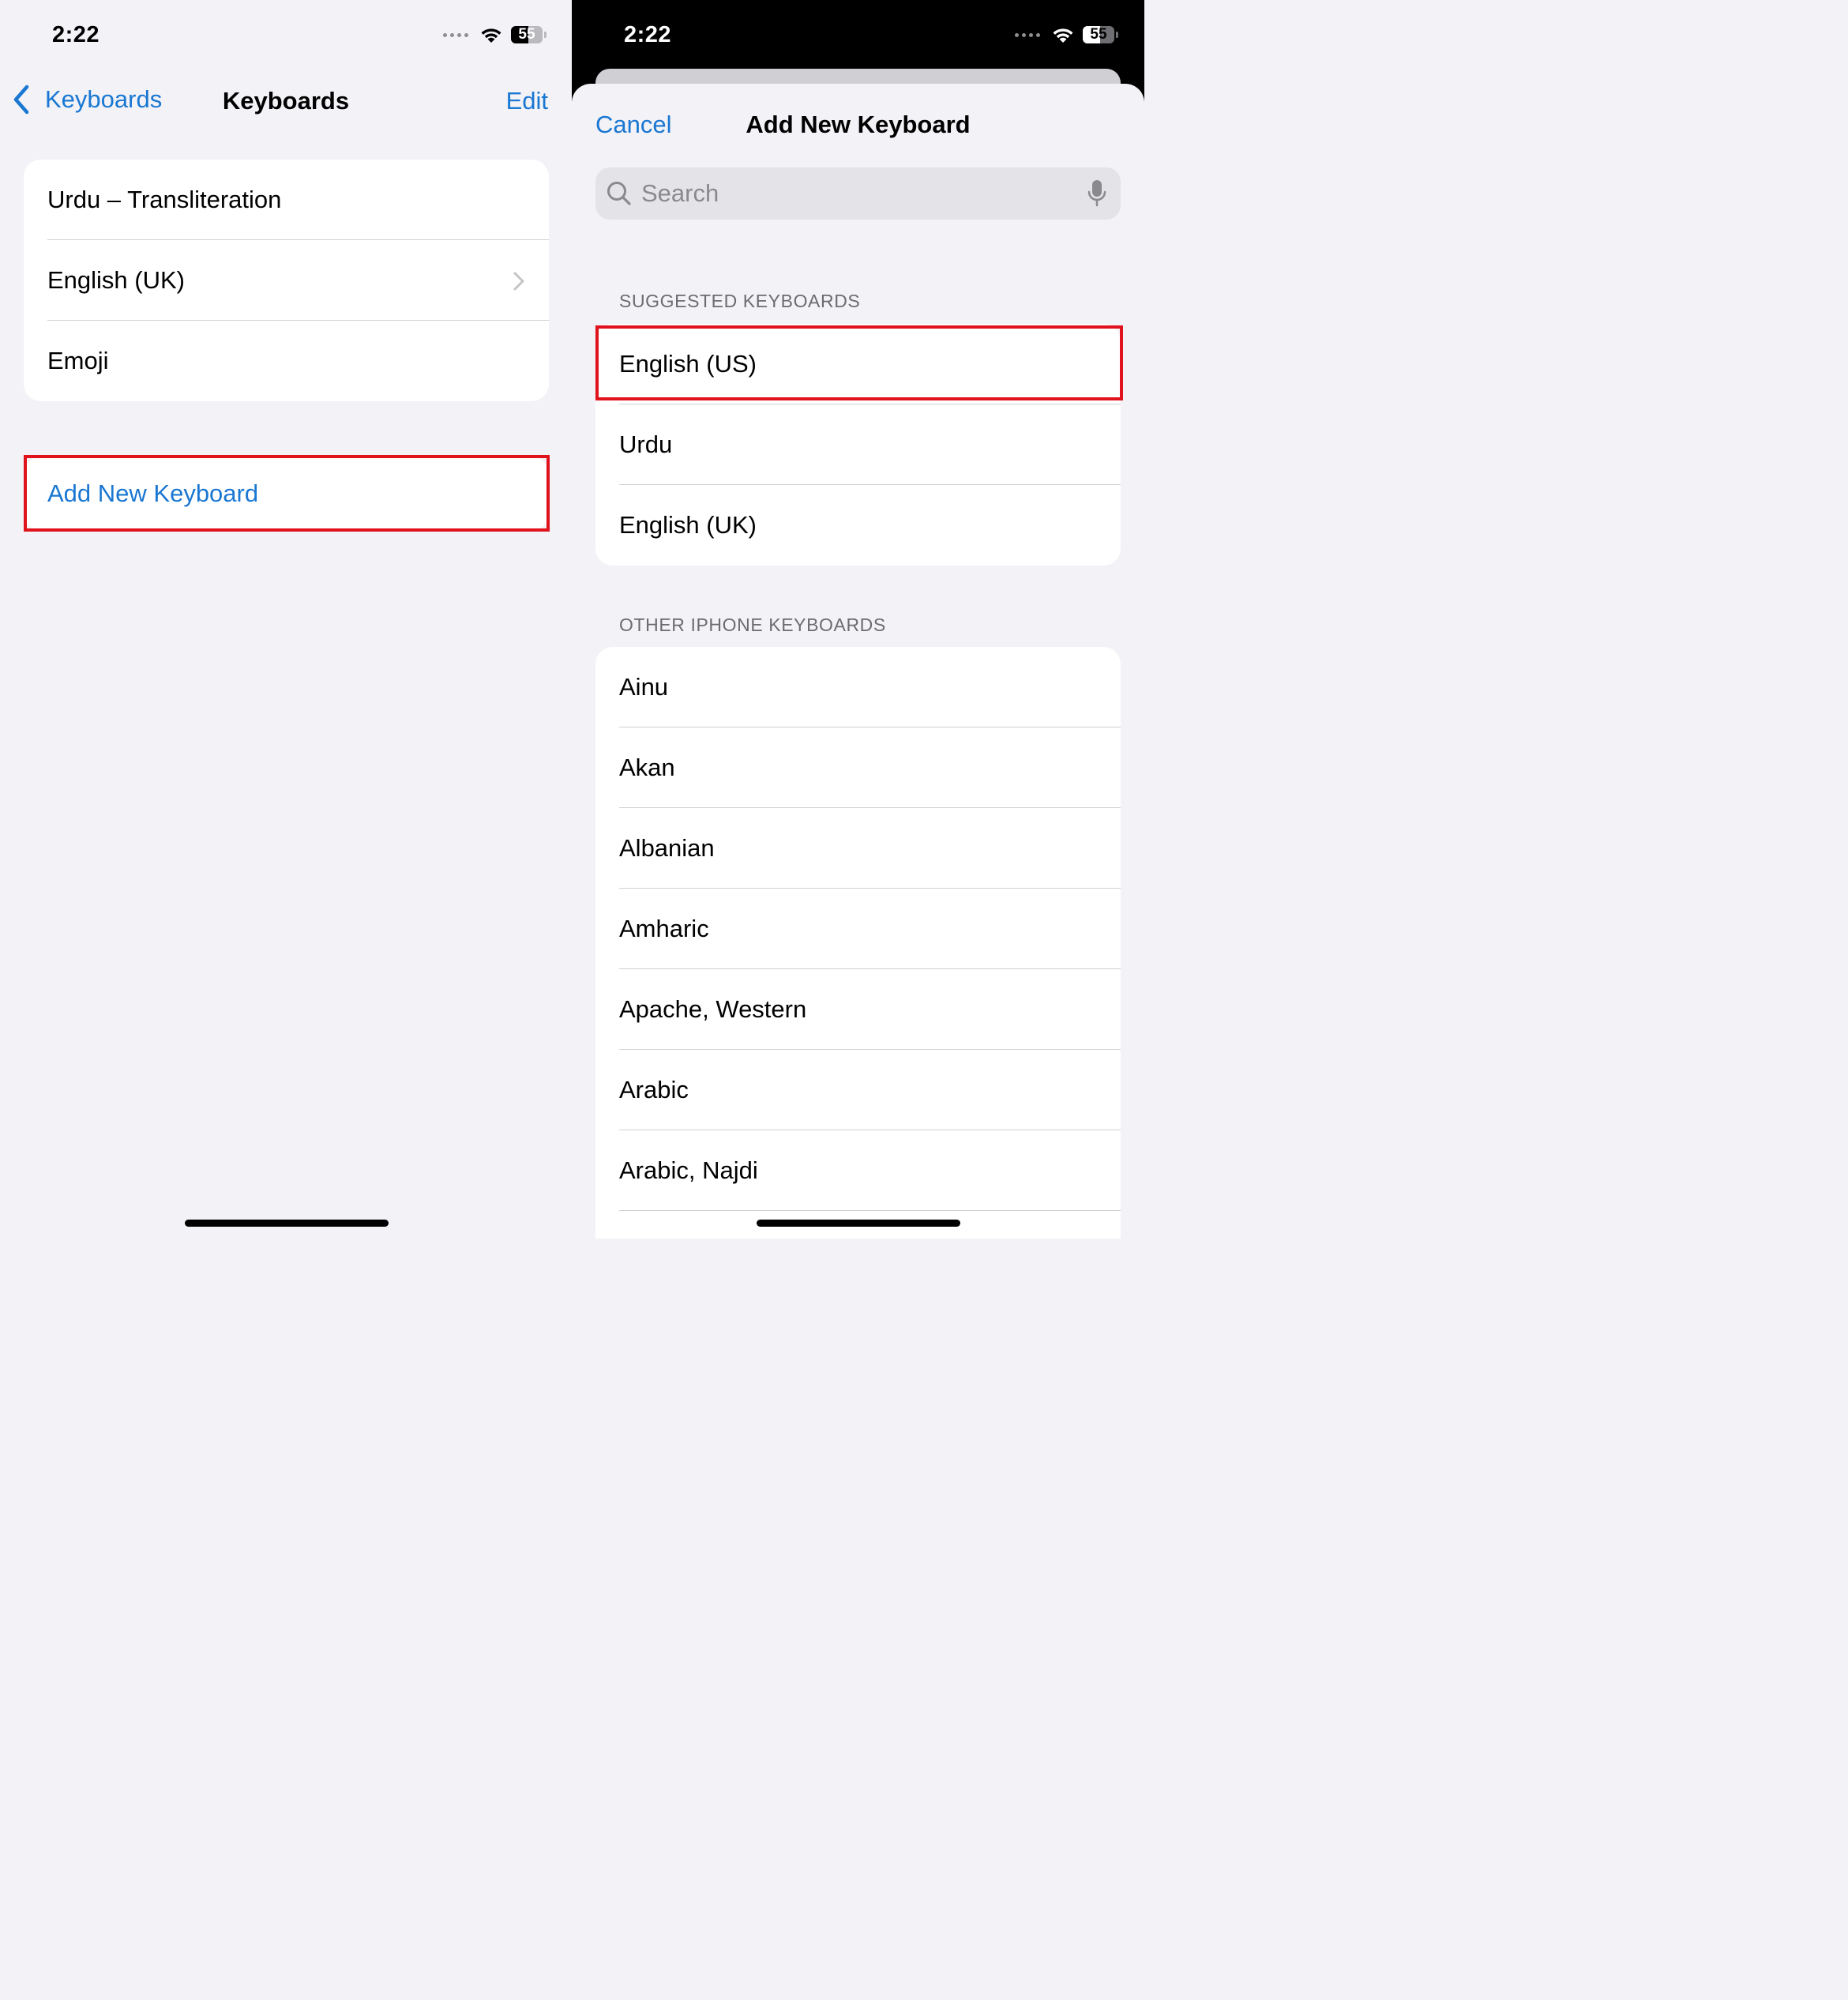  Describe the element at coordinates (858, 929) in the screenshot. I see `list-item: Amharic` at that location.